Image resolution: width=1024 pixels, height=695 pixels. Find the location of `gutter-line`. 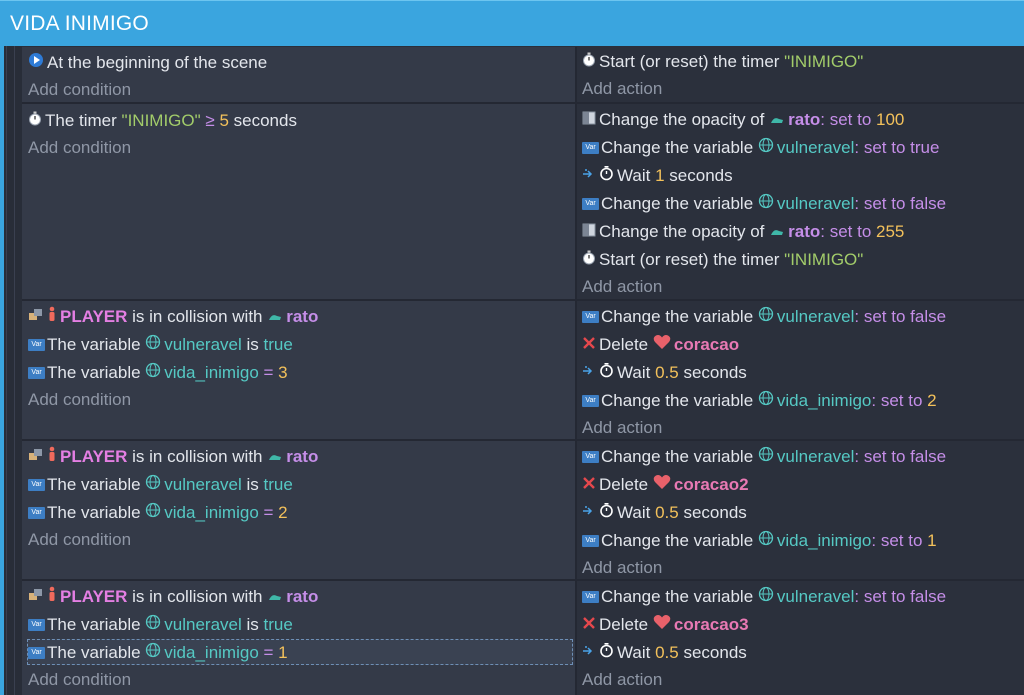

gutter-line is located at coordinates (6, 370).